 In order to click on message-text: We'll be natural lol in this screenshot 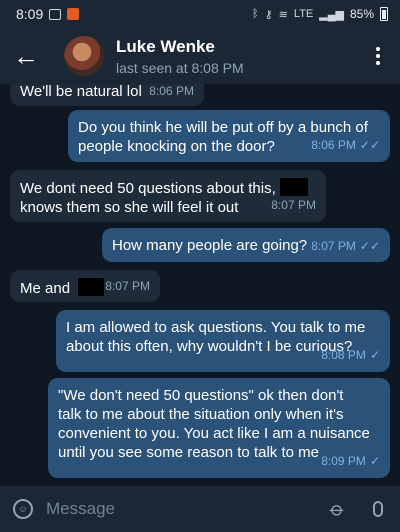, I will do `click(81, 92)`.